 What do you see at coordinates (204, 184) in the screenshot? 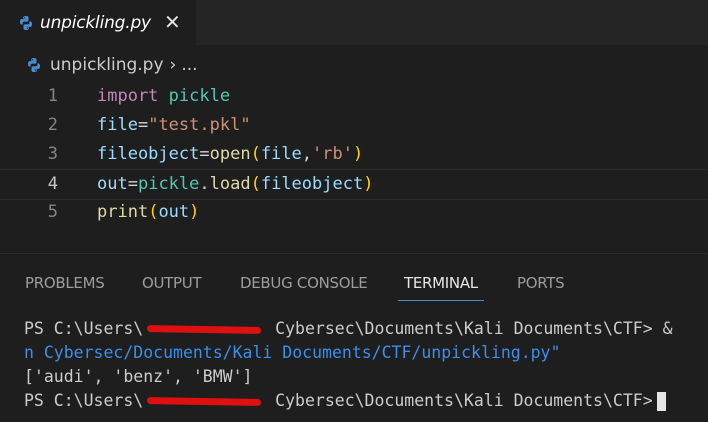
I see `code-token: .` at bounding box center [204, 184].